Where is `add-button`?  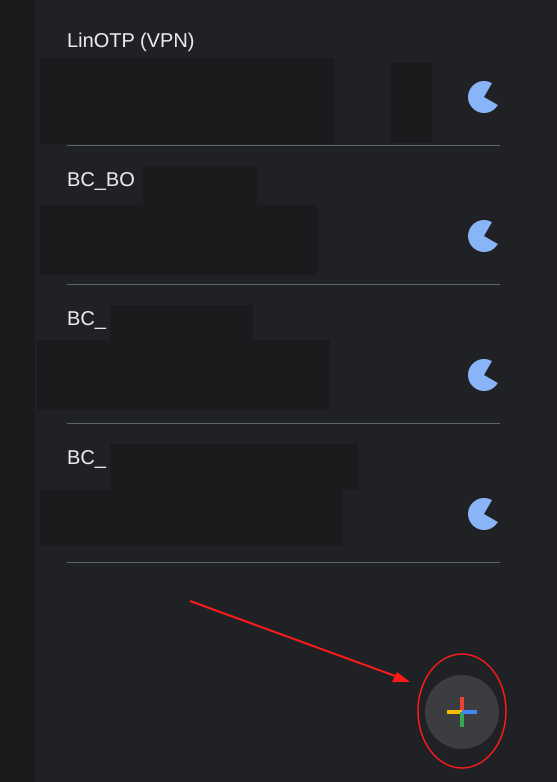 add-button is located at coordinates (462, 712).